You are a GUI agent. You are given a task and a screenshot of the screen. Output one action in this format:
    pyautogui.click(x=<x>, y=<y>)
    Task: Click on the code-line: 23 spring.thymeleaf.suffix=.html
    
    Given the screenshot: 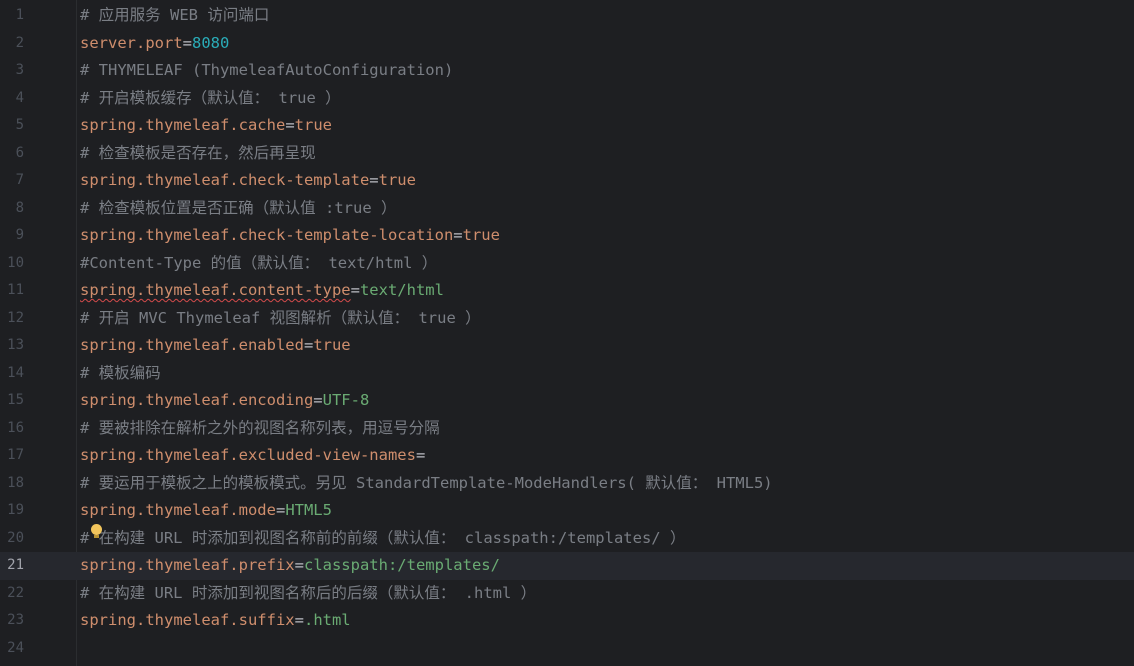 What is the action you would take?
    pyautogui.click(x=567, y=621)
    